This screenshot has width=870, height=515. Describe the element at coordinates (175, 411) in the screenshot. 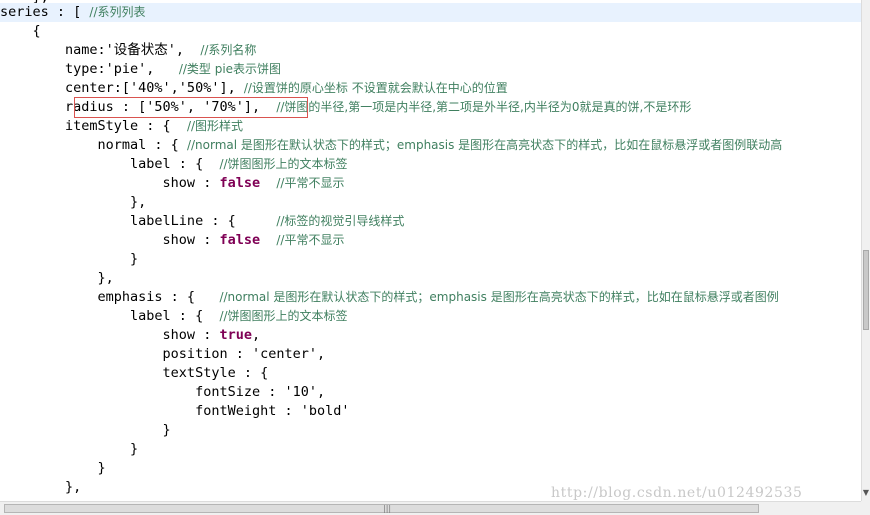

I see `code-text: fontWeight : 'bold'` at that location.